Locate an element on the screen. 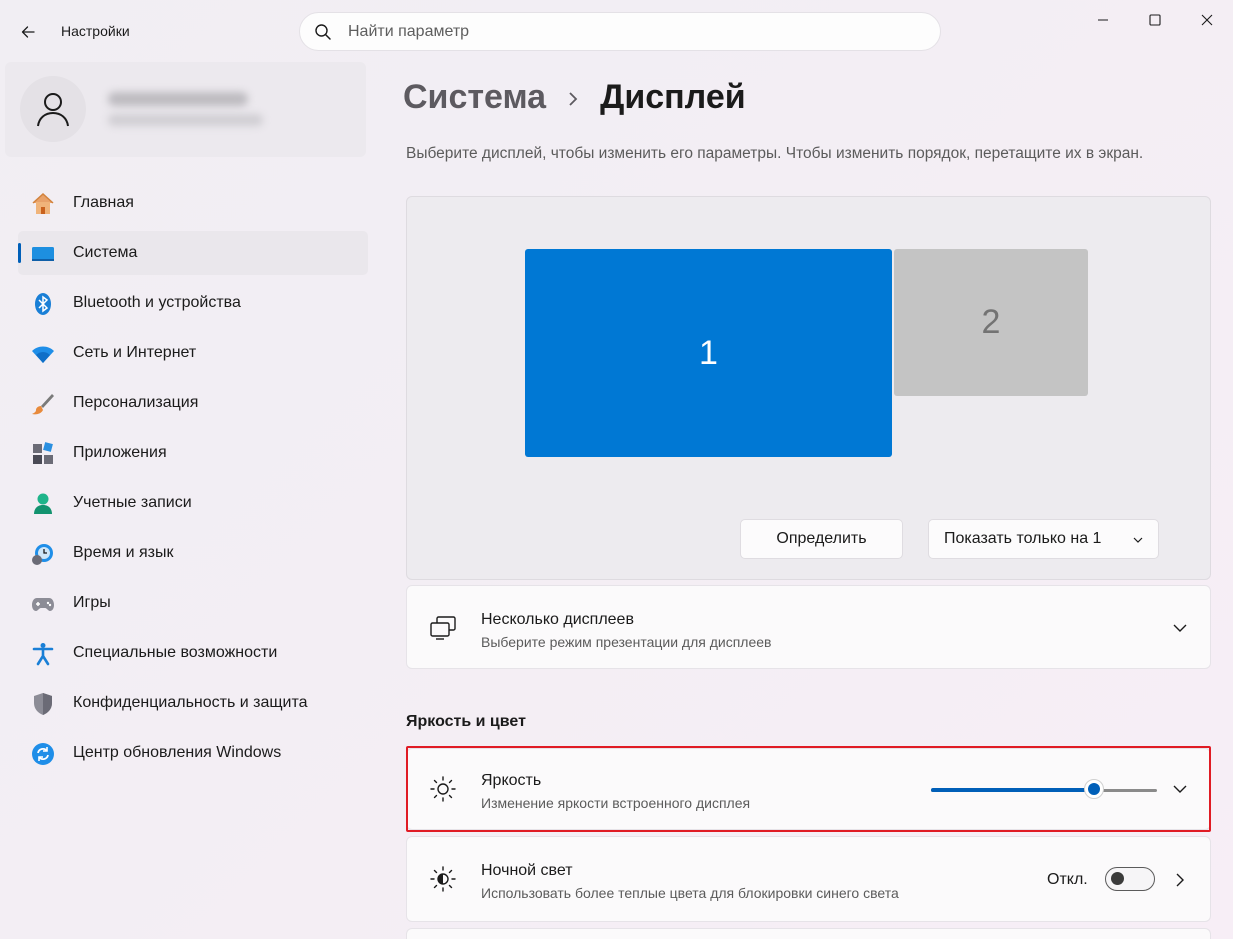 Image resolution: width=1233 pixels, height=939 pixels. minimize-icon is located at coordinates (1103, 20).